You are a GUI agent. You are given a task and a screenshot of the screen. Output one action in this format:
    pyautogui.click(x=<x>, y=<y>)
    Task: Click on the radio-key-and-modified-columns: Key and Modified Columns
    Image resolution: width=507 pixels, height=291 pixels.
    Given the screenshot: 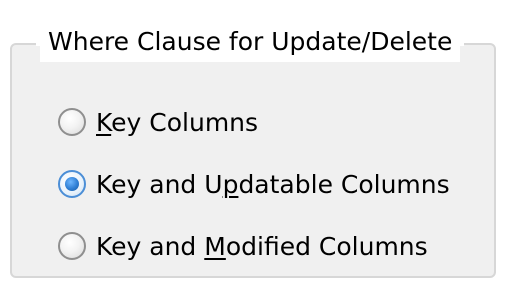 What is the action you would take?
    pyautogui.click(x=243, y=246)
    